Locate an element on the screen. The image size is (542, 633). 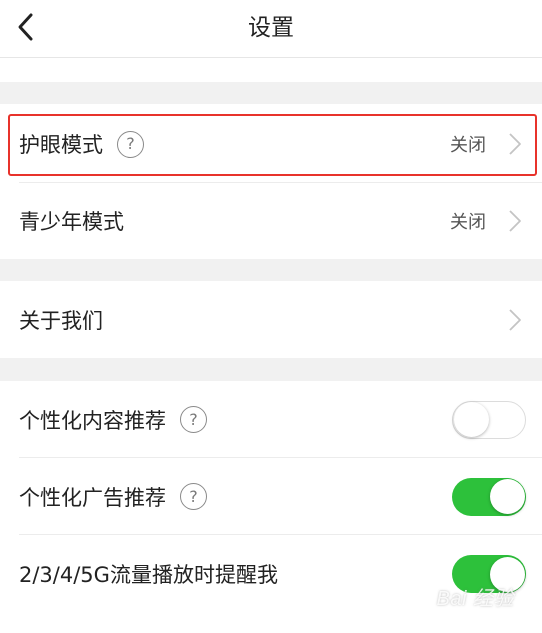
eye-care-status: 关闭 is located at coordinates (468, 145).